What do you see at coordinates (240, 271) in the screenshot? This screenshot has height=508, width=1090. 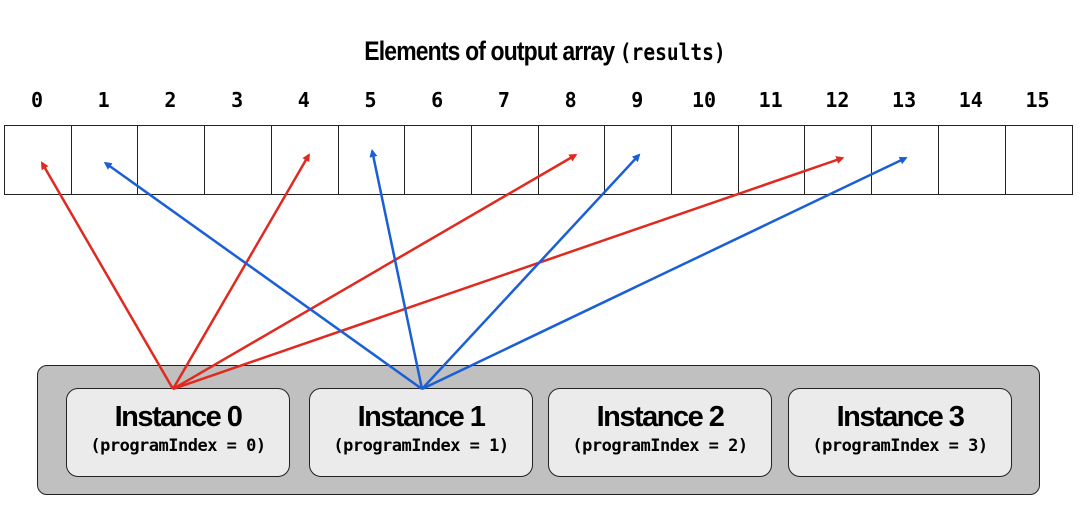 I see `arrow-instance0-to-element4` at bounding box center [240, 271].